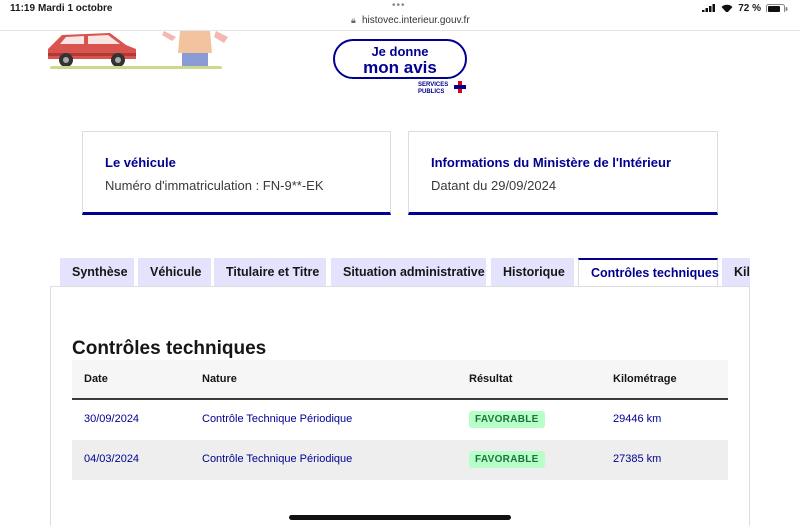 This screenshot has width=800, height=526. I want to click on vehicle-plate: Numéro d'immatriculation : FN-9**-EK, so click(214, 185).